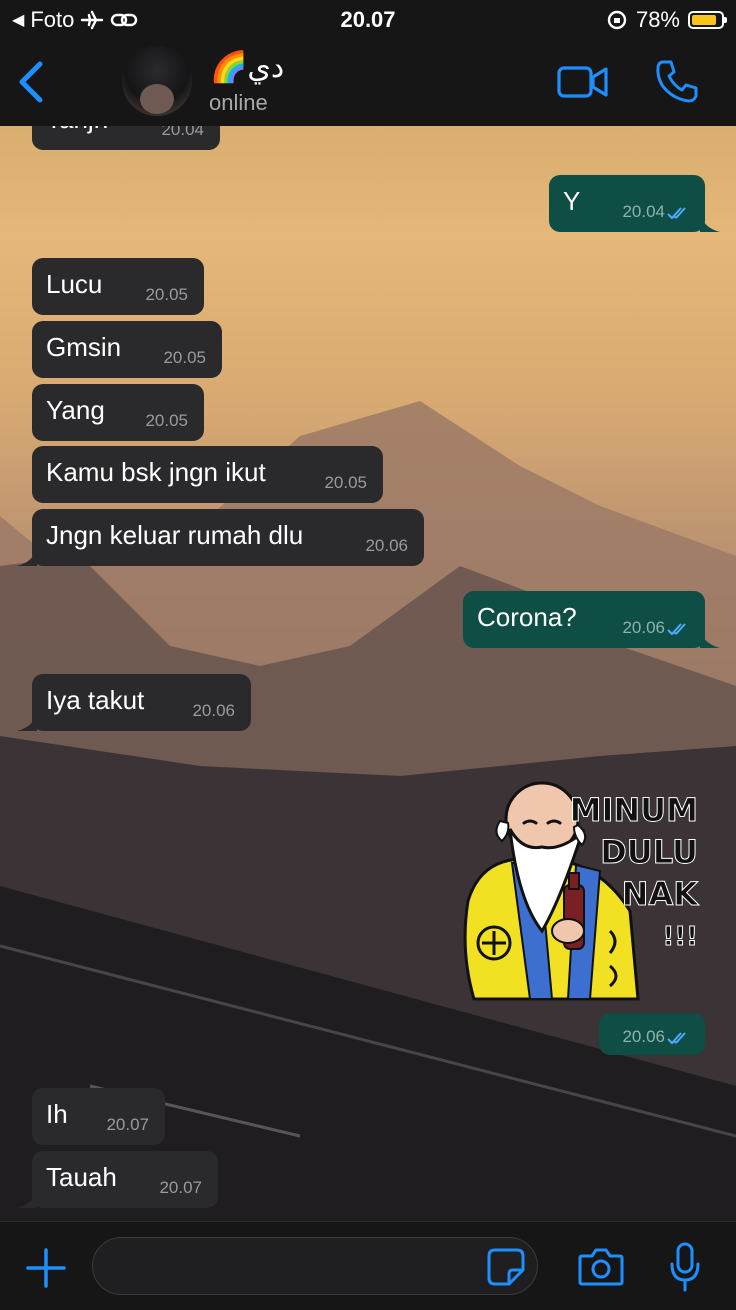 The width and height of the screenshot is (736, 1310). Describe the element at coordinates (46, 1268) in the screenshot. I see `plus-icon` at that location.